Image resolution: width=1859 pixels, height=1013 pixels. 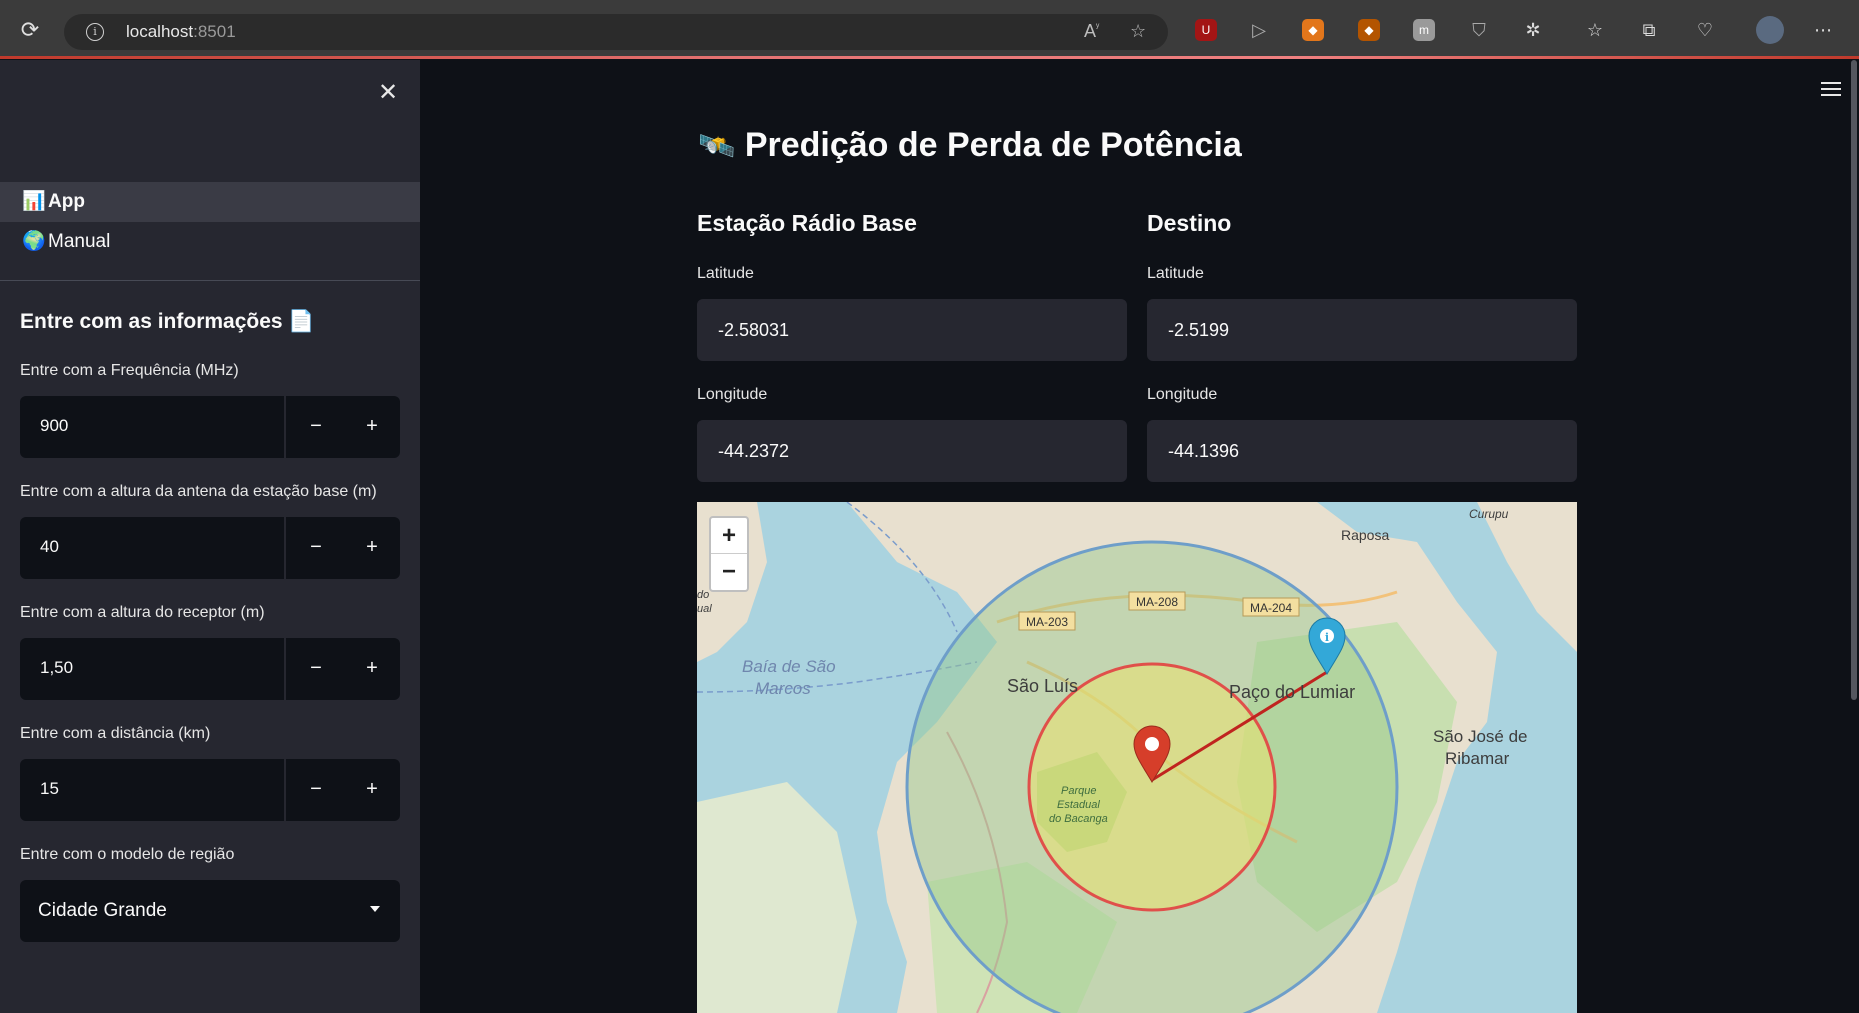 I want to click on frequency-stepper: 900 − +, so click(x=210, y=427).